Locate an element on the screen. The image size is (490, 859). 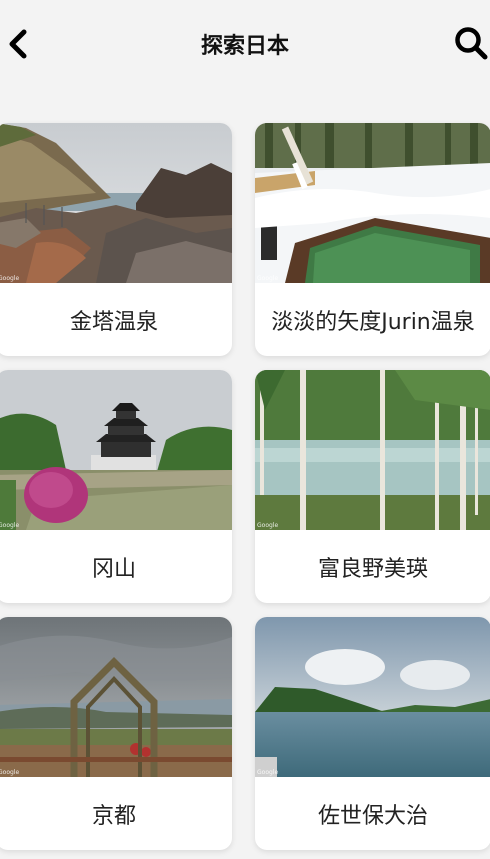
place-label: 金塔温泉 is located at coordinates (113, 322).